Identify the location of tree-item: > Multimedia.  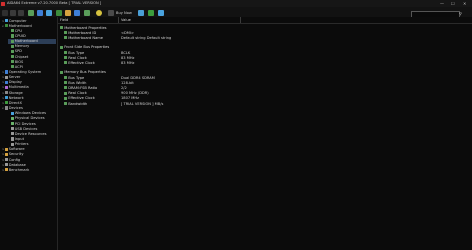
(29, 87).